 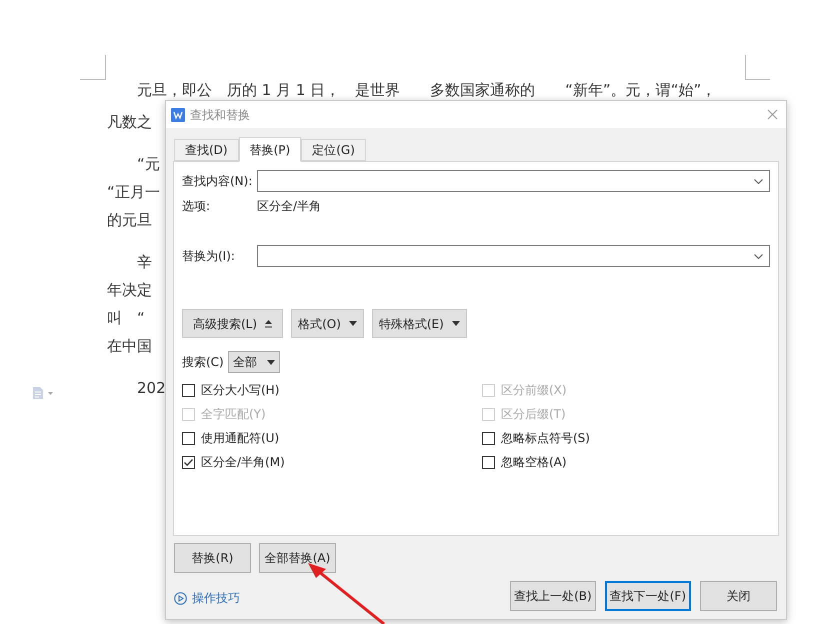 What do you see at coordinates (212, 558) in the screenshot?
I see `replace-button: 替换(R)` at bounding box center [212, 558].